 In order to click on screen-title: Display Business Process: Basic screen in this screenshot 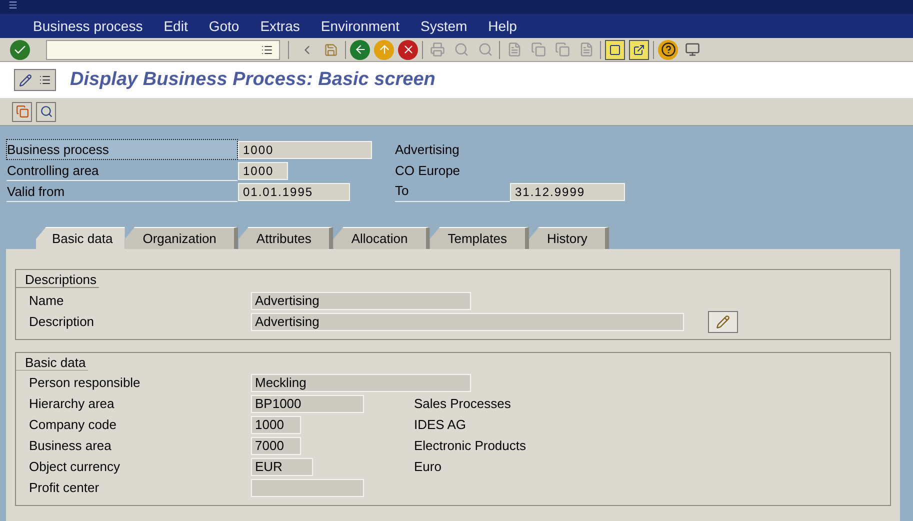, I will do `click(253, 80)`.